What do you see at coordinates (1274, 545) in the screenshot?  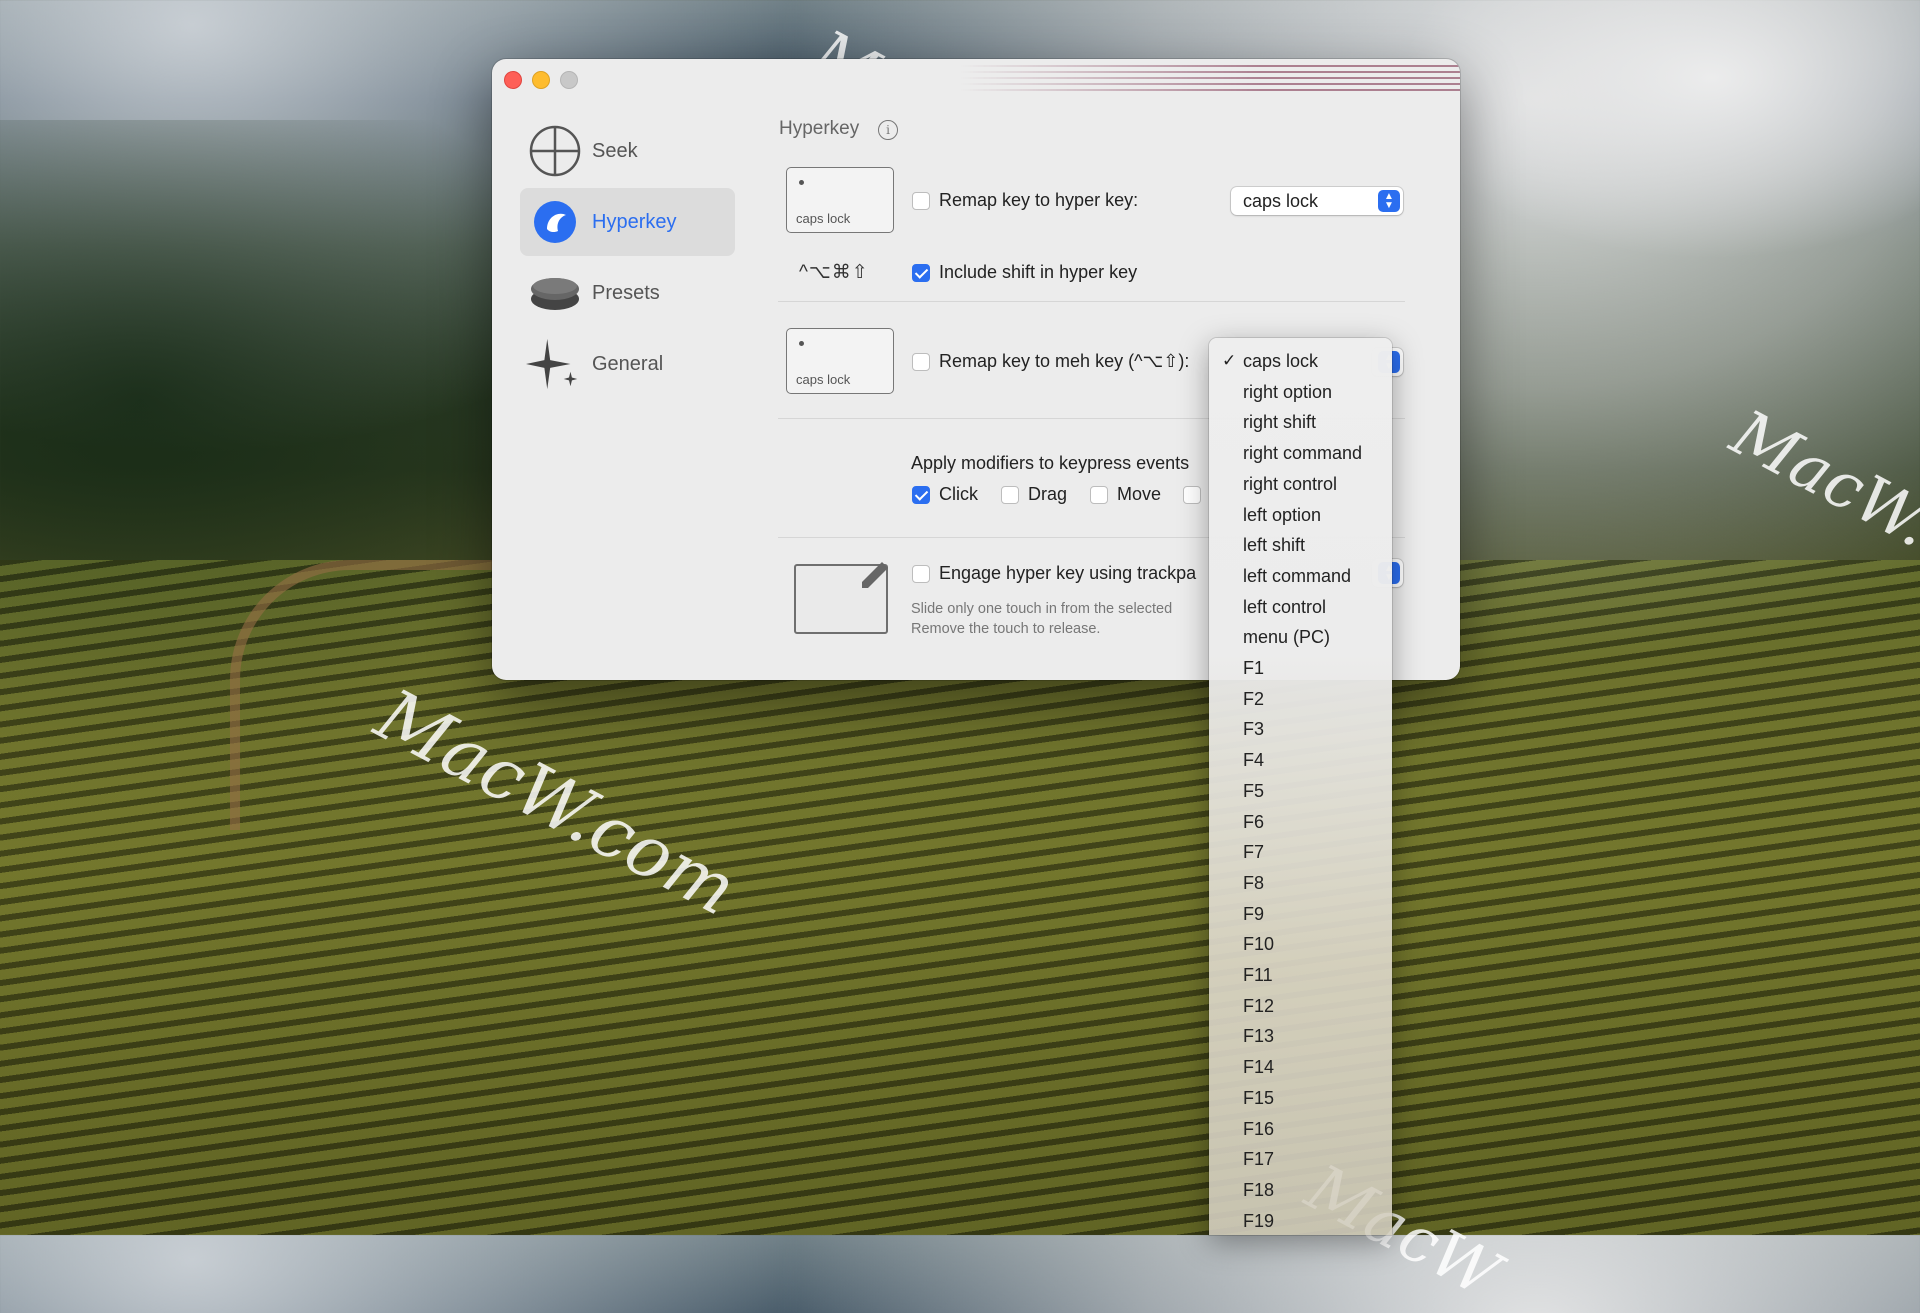 I see `menu-item-label: left shift` at bounding box center [1274, 545].